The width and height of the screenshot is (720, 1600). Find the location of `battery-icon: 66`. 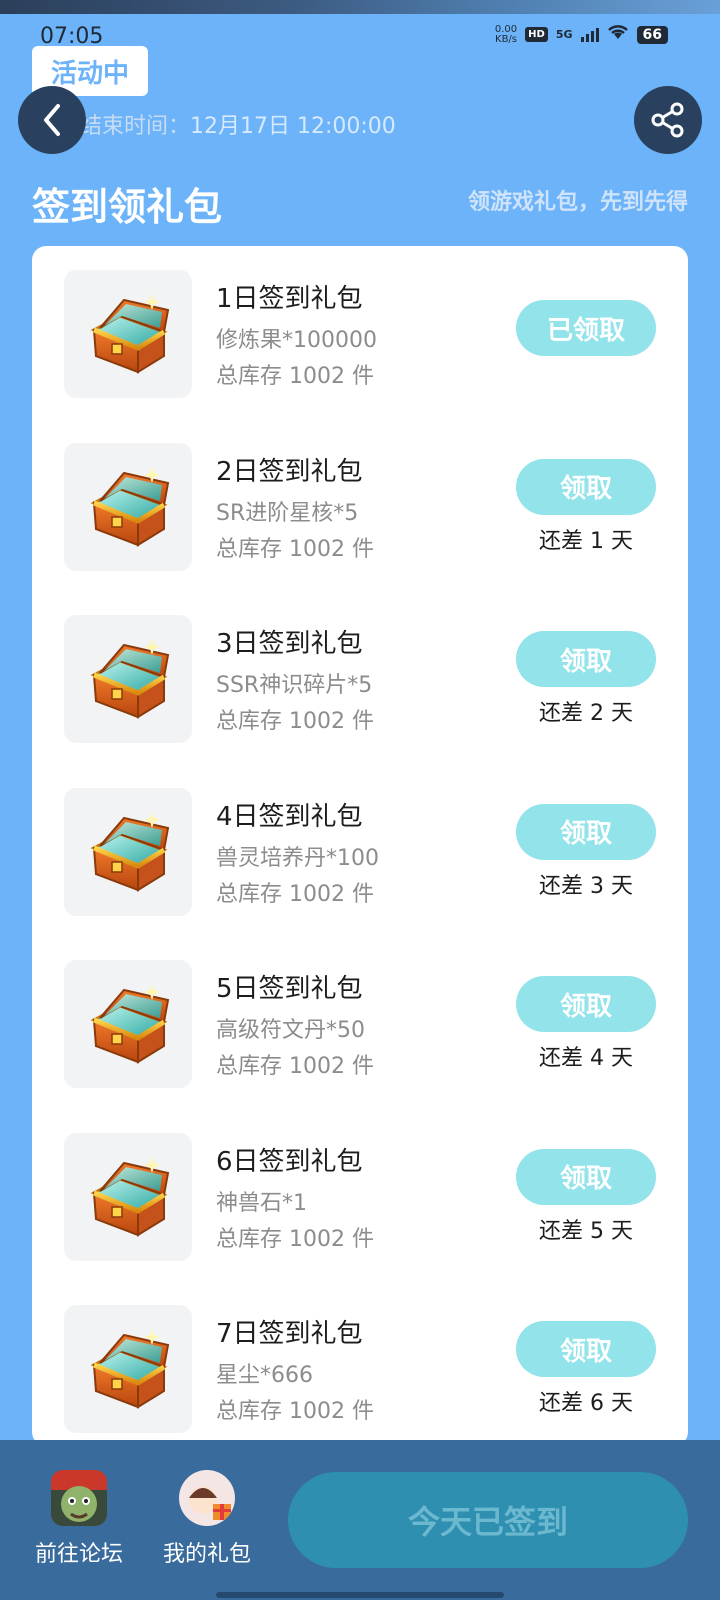

battery-icon: 66 is located at coordinates (652, 34).